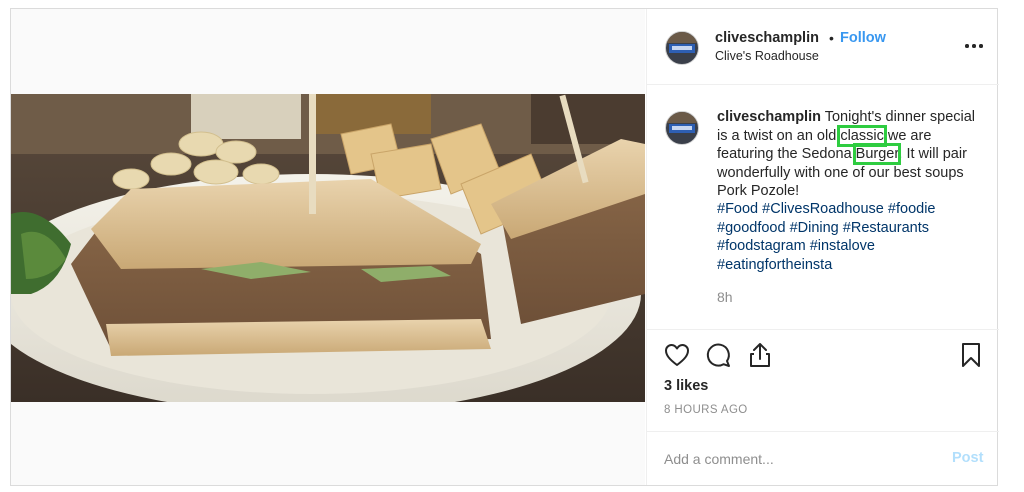  I want to click on bookmark-icon, so click(971, 355).